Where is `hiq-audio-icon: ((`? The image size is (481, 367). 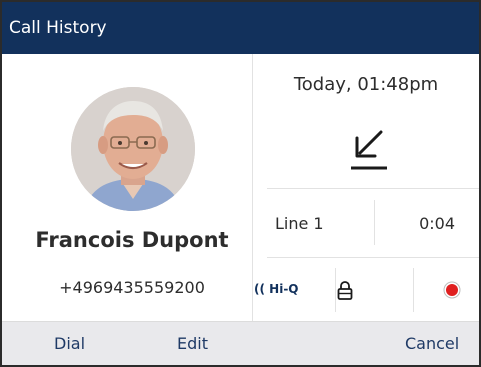 hiq-audio-icon: (( is located at coordinates (259, 289).